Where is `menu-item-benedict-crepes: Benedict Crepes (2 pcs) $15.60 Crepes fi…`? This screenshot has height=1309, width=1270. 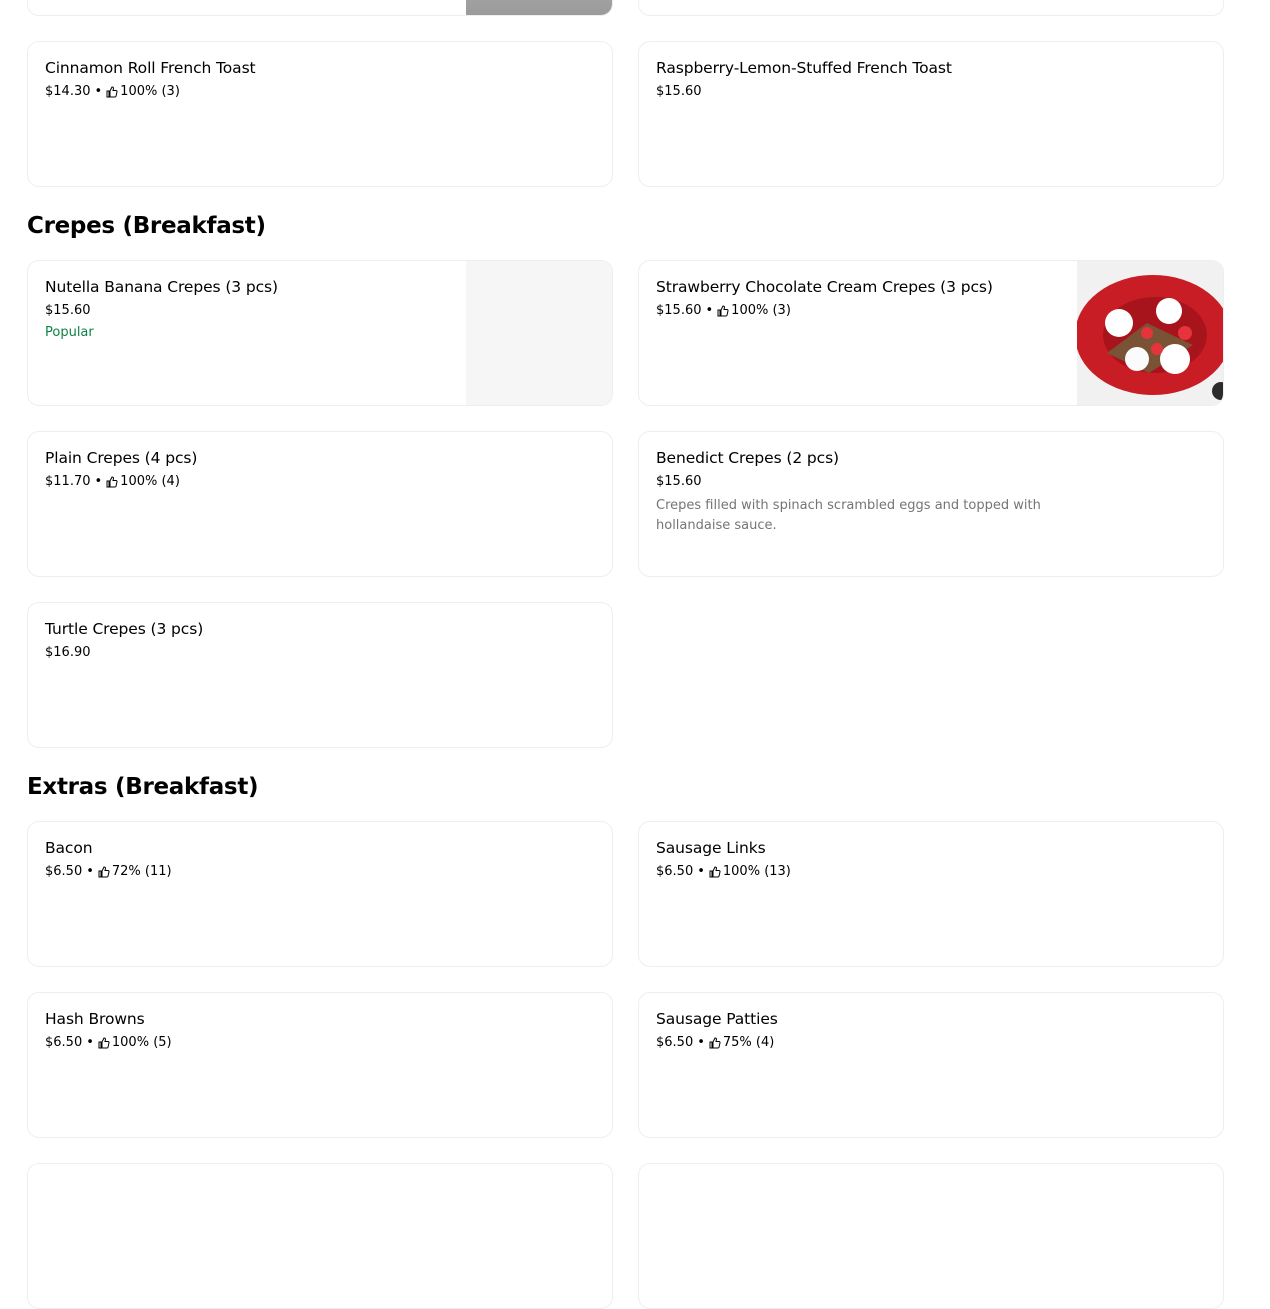 menu-item-benedict-crepes: Benedict Crepes (2 pcs) $15.60 Crepes fi… is located at coordinates (931, 504).